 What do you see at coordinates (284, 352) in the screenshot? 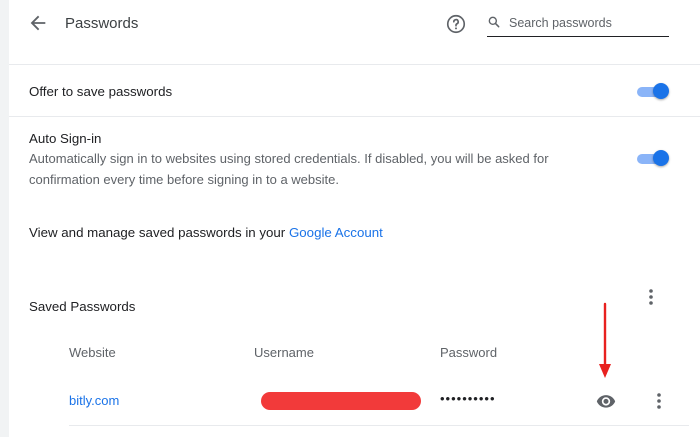
I see `column-header-username: Username` at bounding box center [284, 352].